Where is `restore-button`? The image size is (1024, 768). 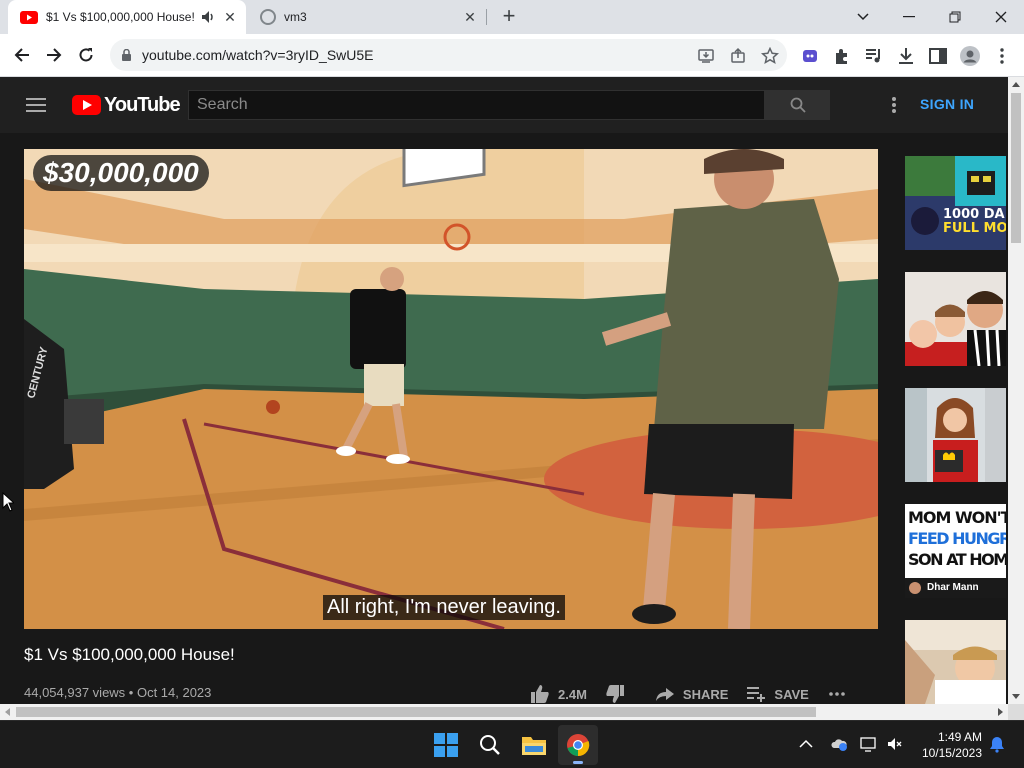 restore-button is located at coordinates (955, 17).